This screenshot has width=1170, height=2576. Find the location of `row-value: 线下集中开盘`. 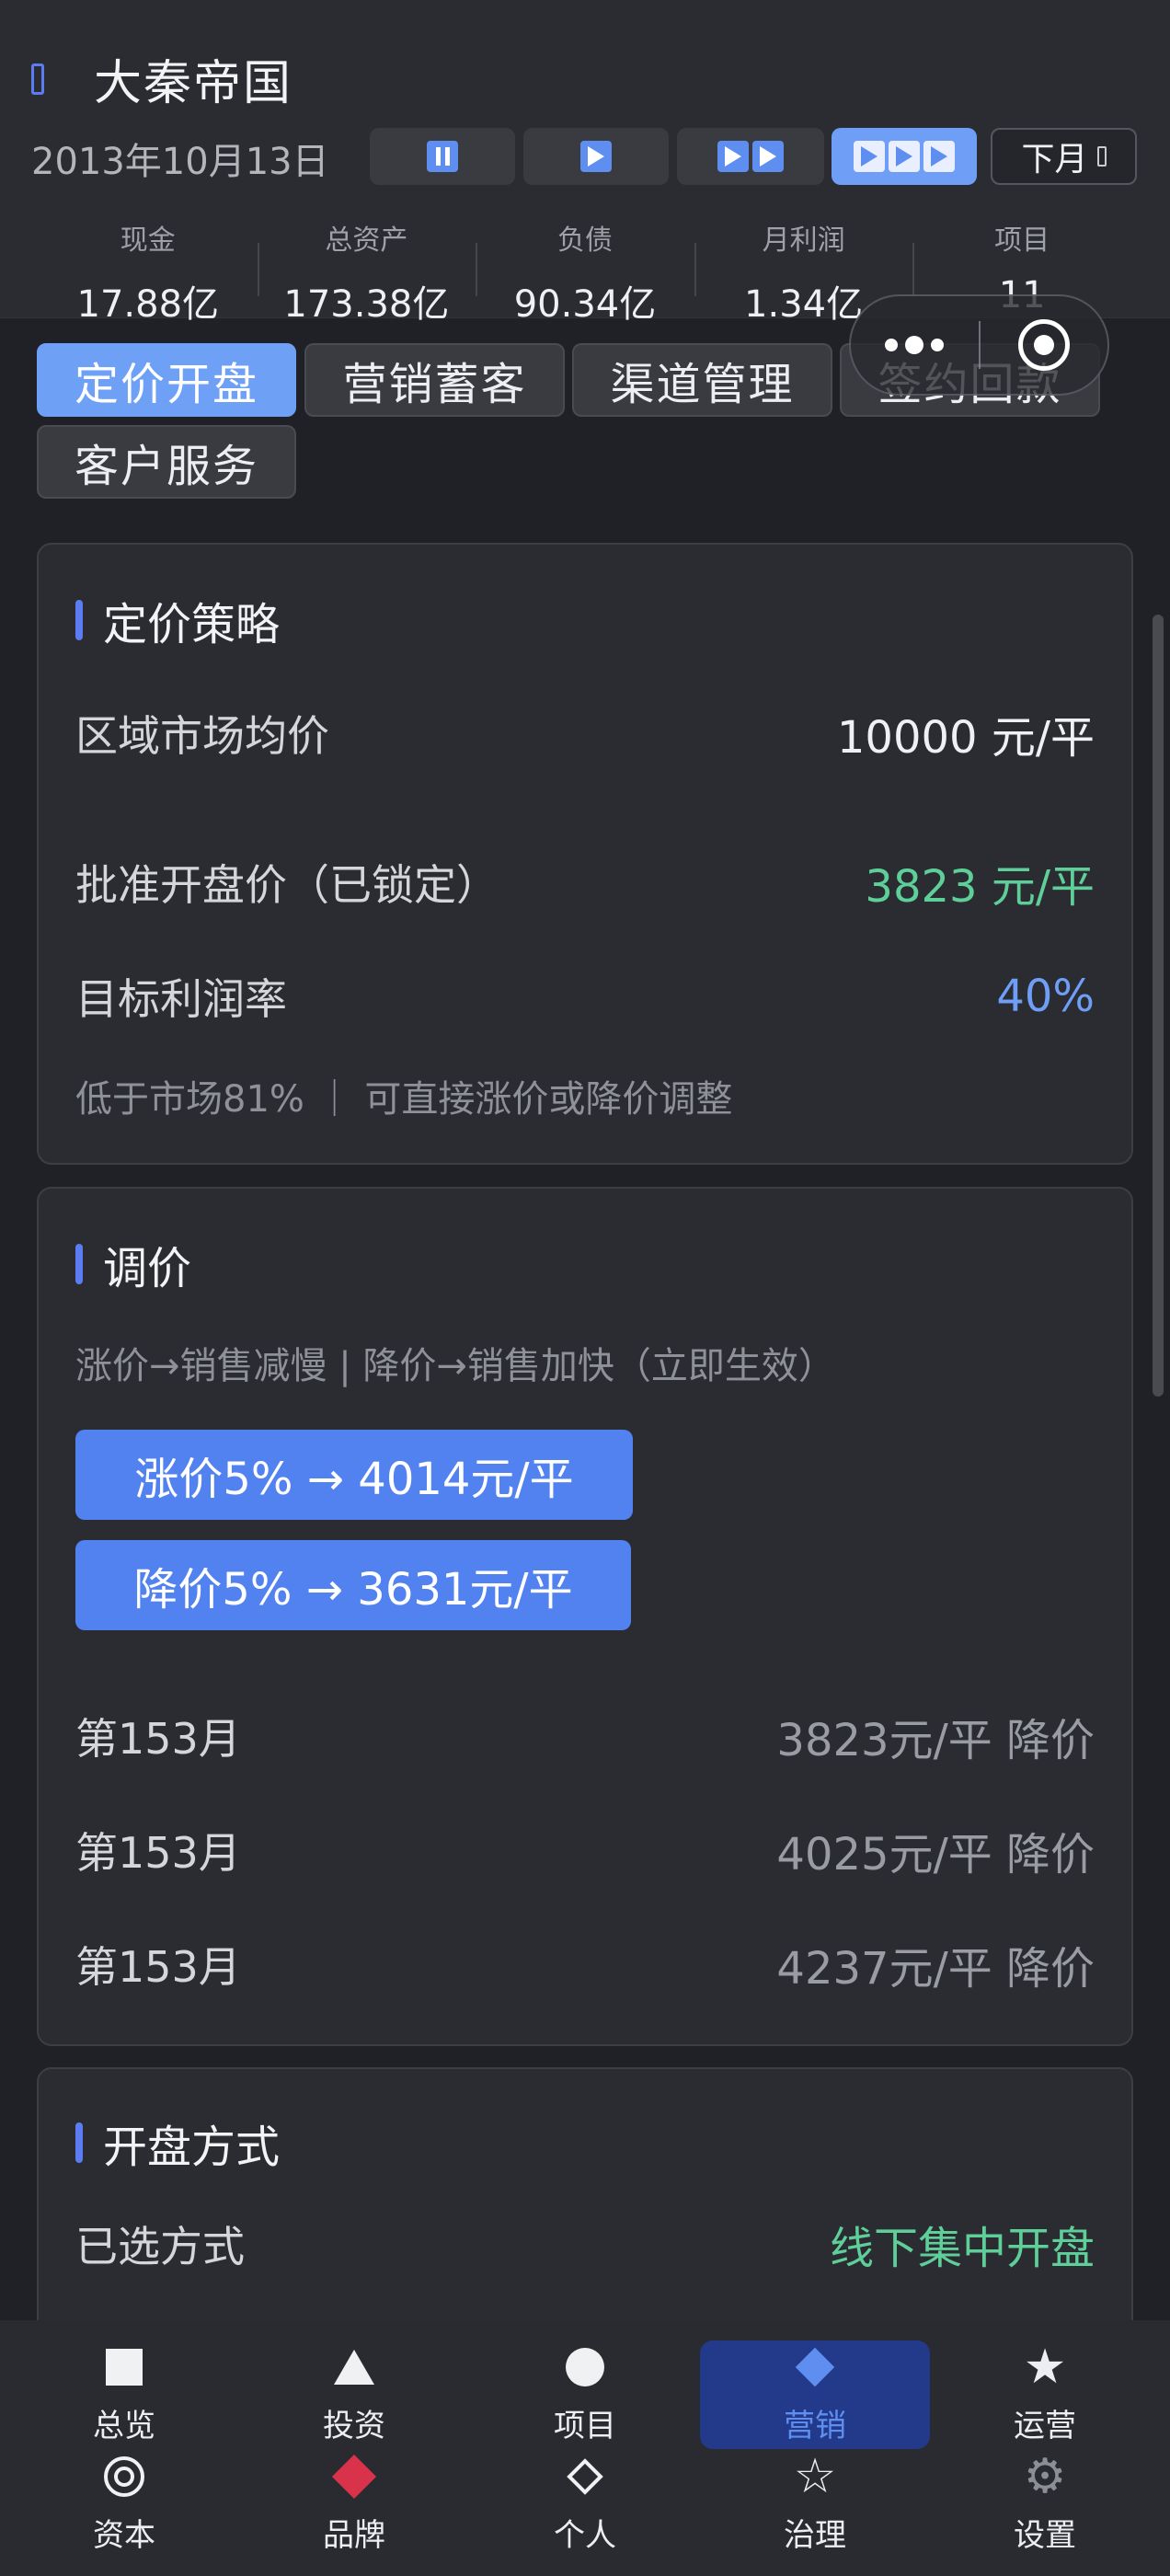

row-value: 线下集中开盘 is located at coordinates (962, 2244).